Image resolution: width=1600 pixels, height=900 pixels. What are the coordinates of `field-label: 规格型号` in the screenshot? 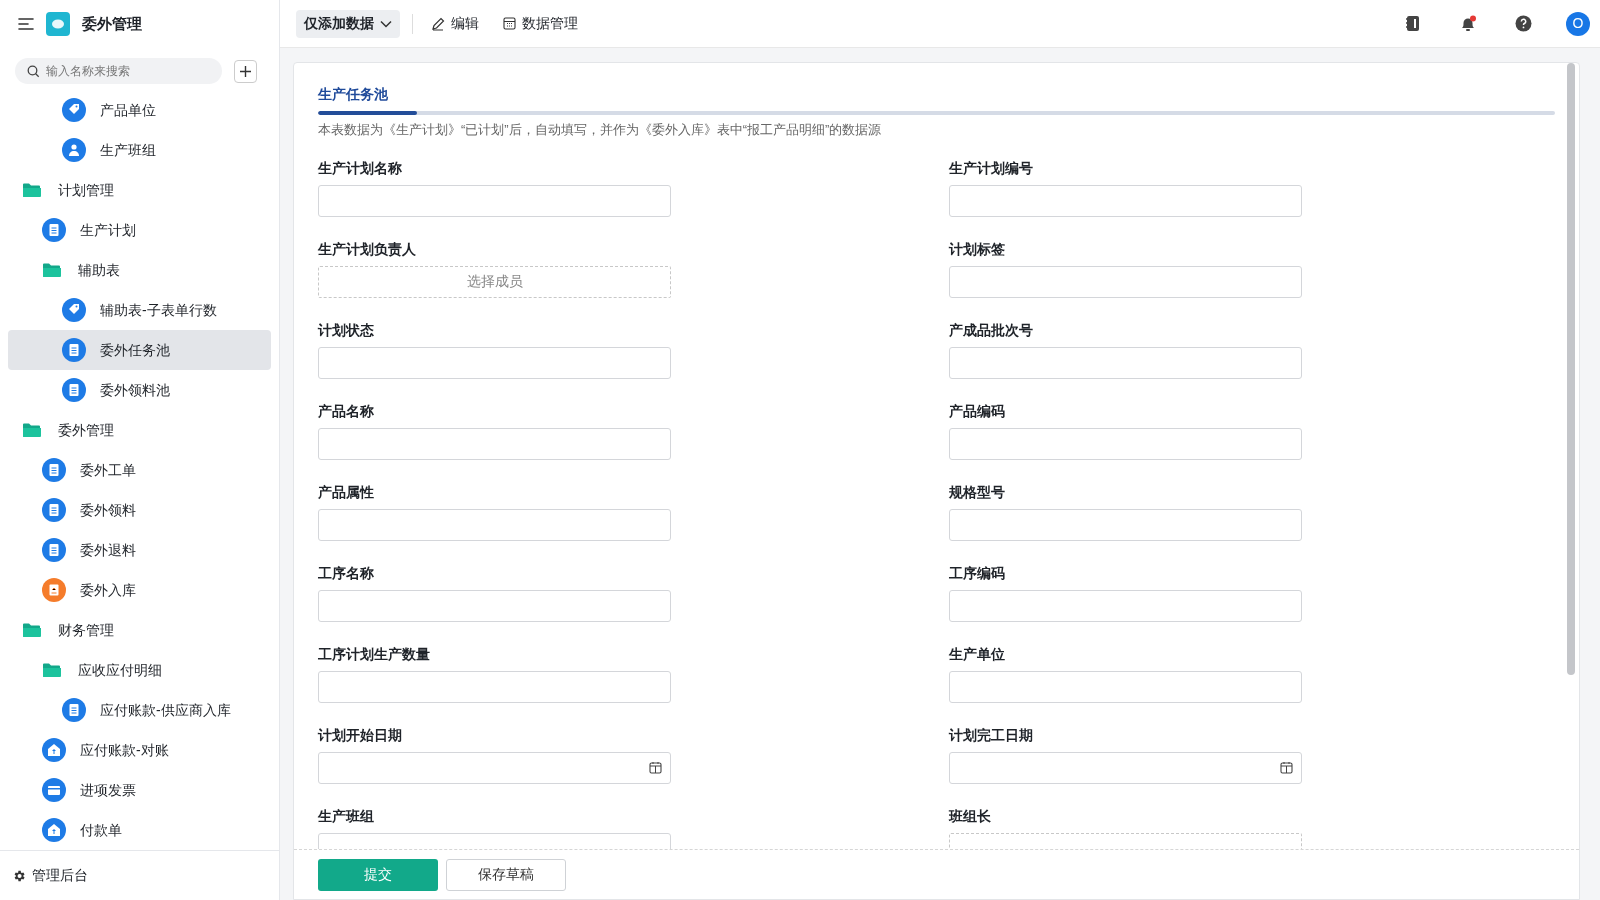 It's located at (977, 492).